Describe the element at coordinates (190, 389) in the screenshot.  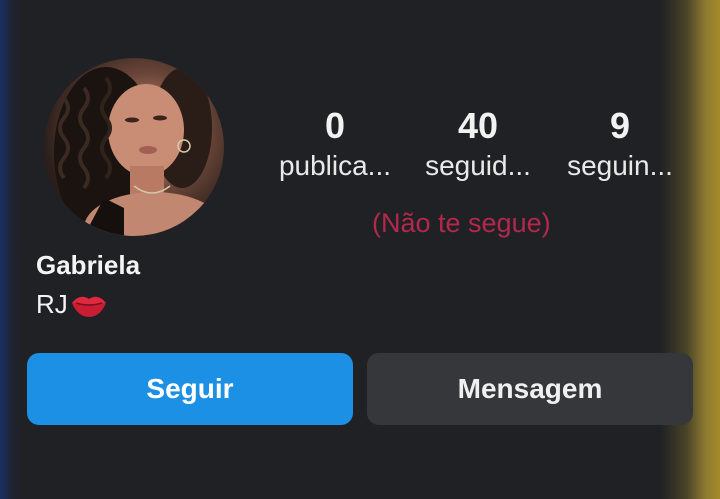
I see `follow-button: Seguir` at that location.